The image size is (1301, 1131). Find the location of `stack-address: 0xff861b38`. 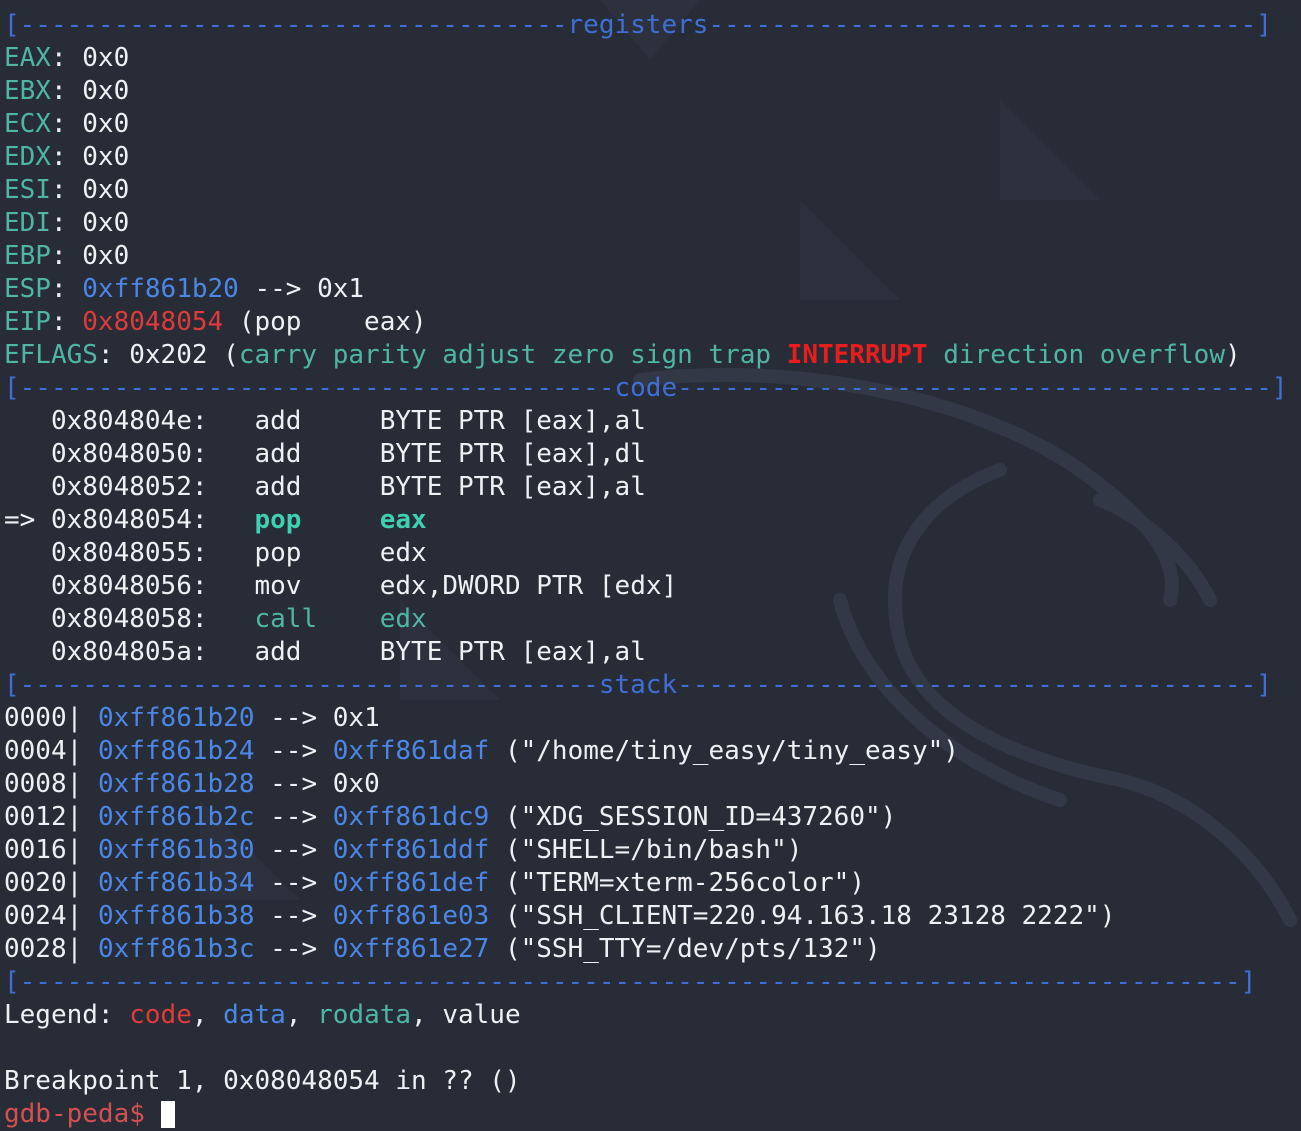

stack-address: 0xff861b38 is located at coordinates (176, 916).